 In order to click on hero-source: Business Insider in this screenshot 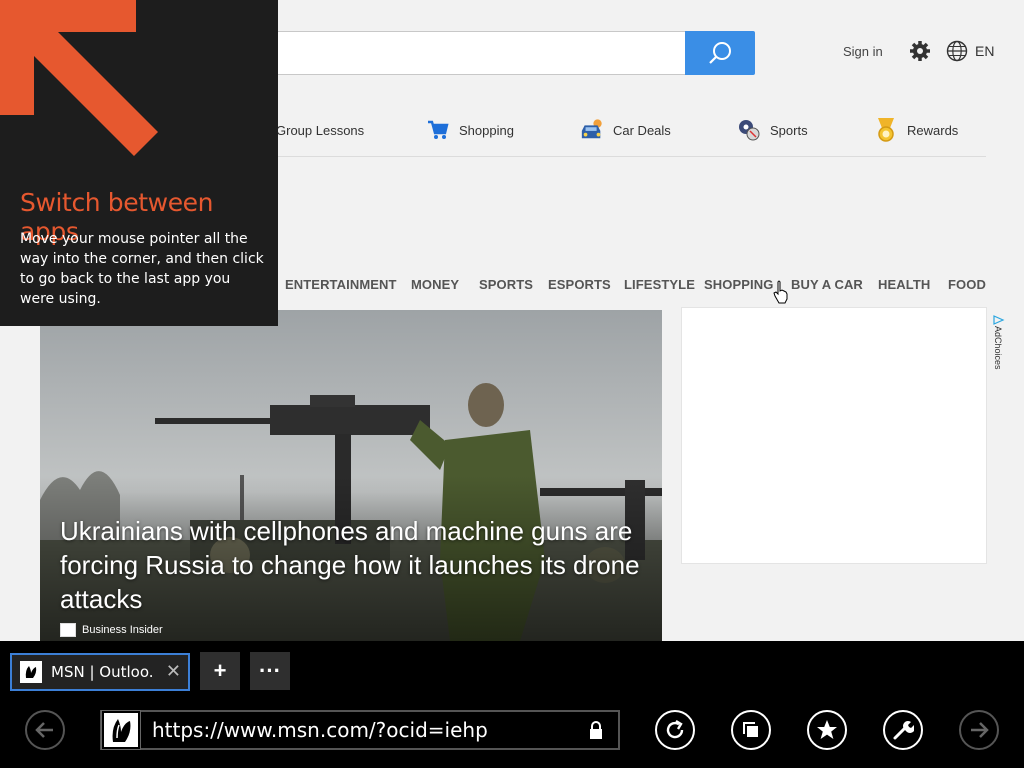, I will do `click(111, 630)`.